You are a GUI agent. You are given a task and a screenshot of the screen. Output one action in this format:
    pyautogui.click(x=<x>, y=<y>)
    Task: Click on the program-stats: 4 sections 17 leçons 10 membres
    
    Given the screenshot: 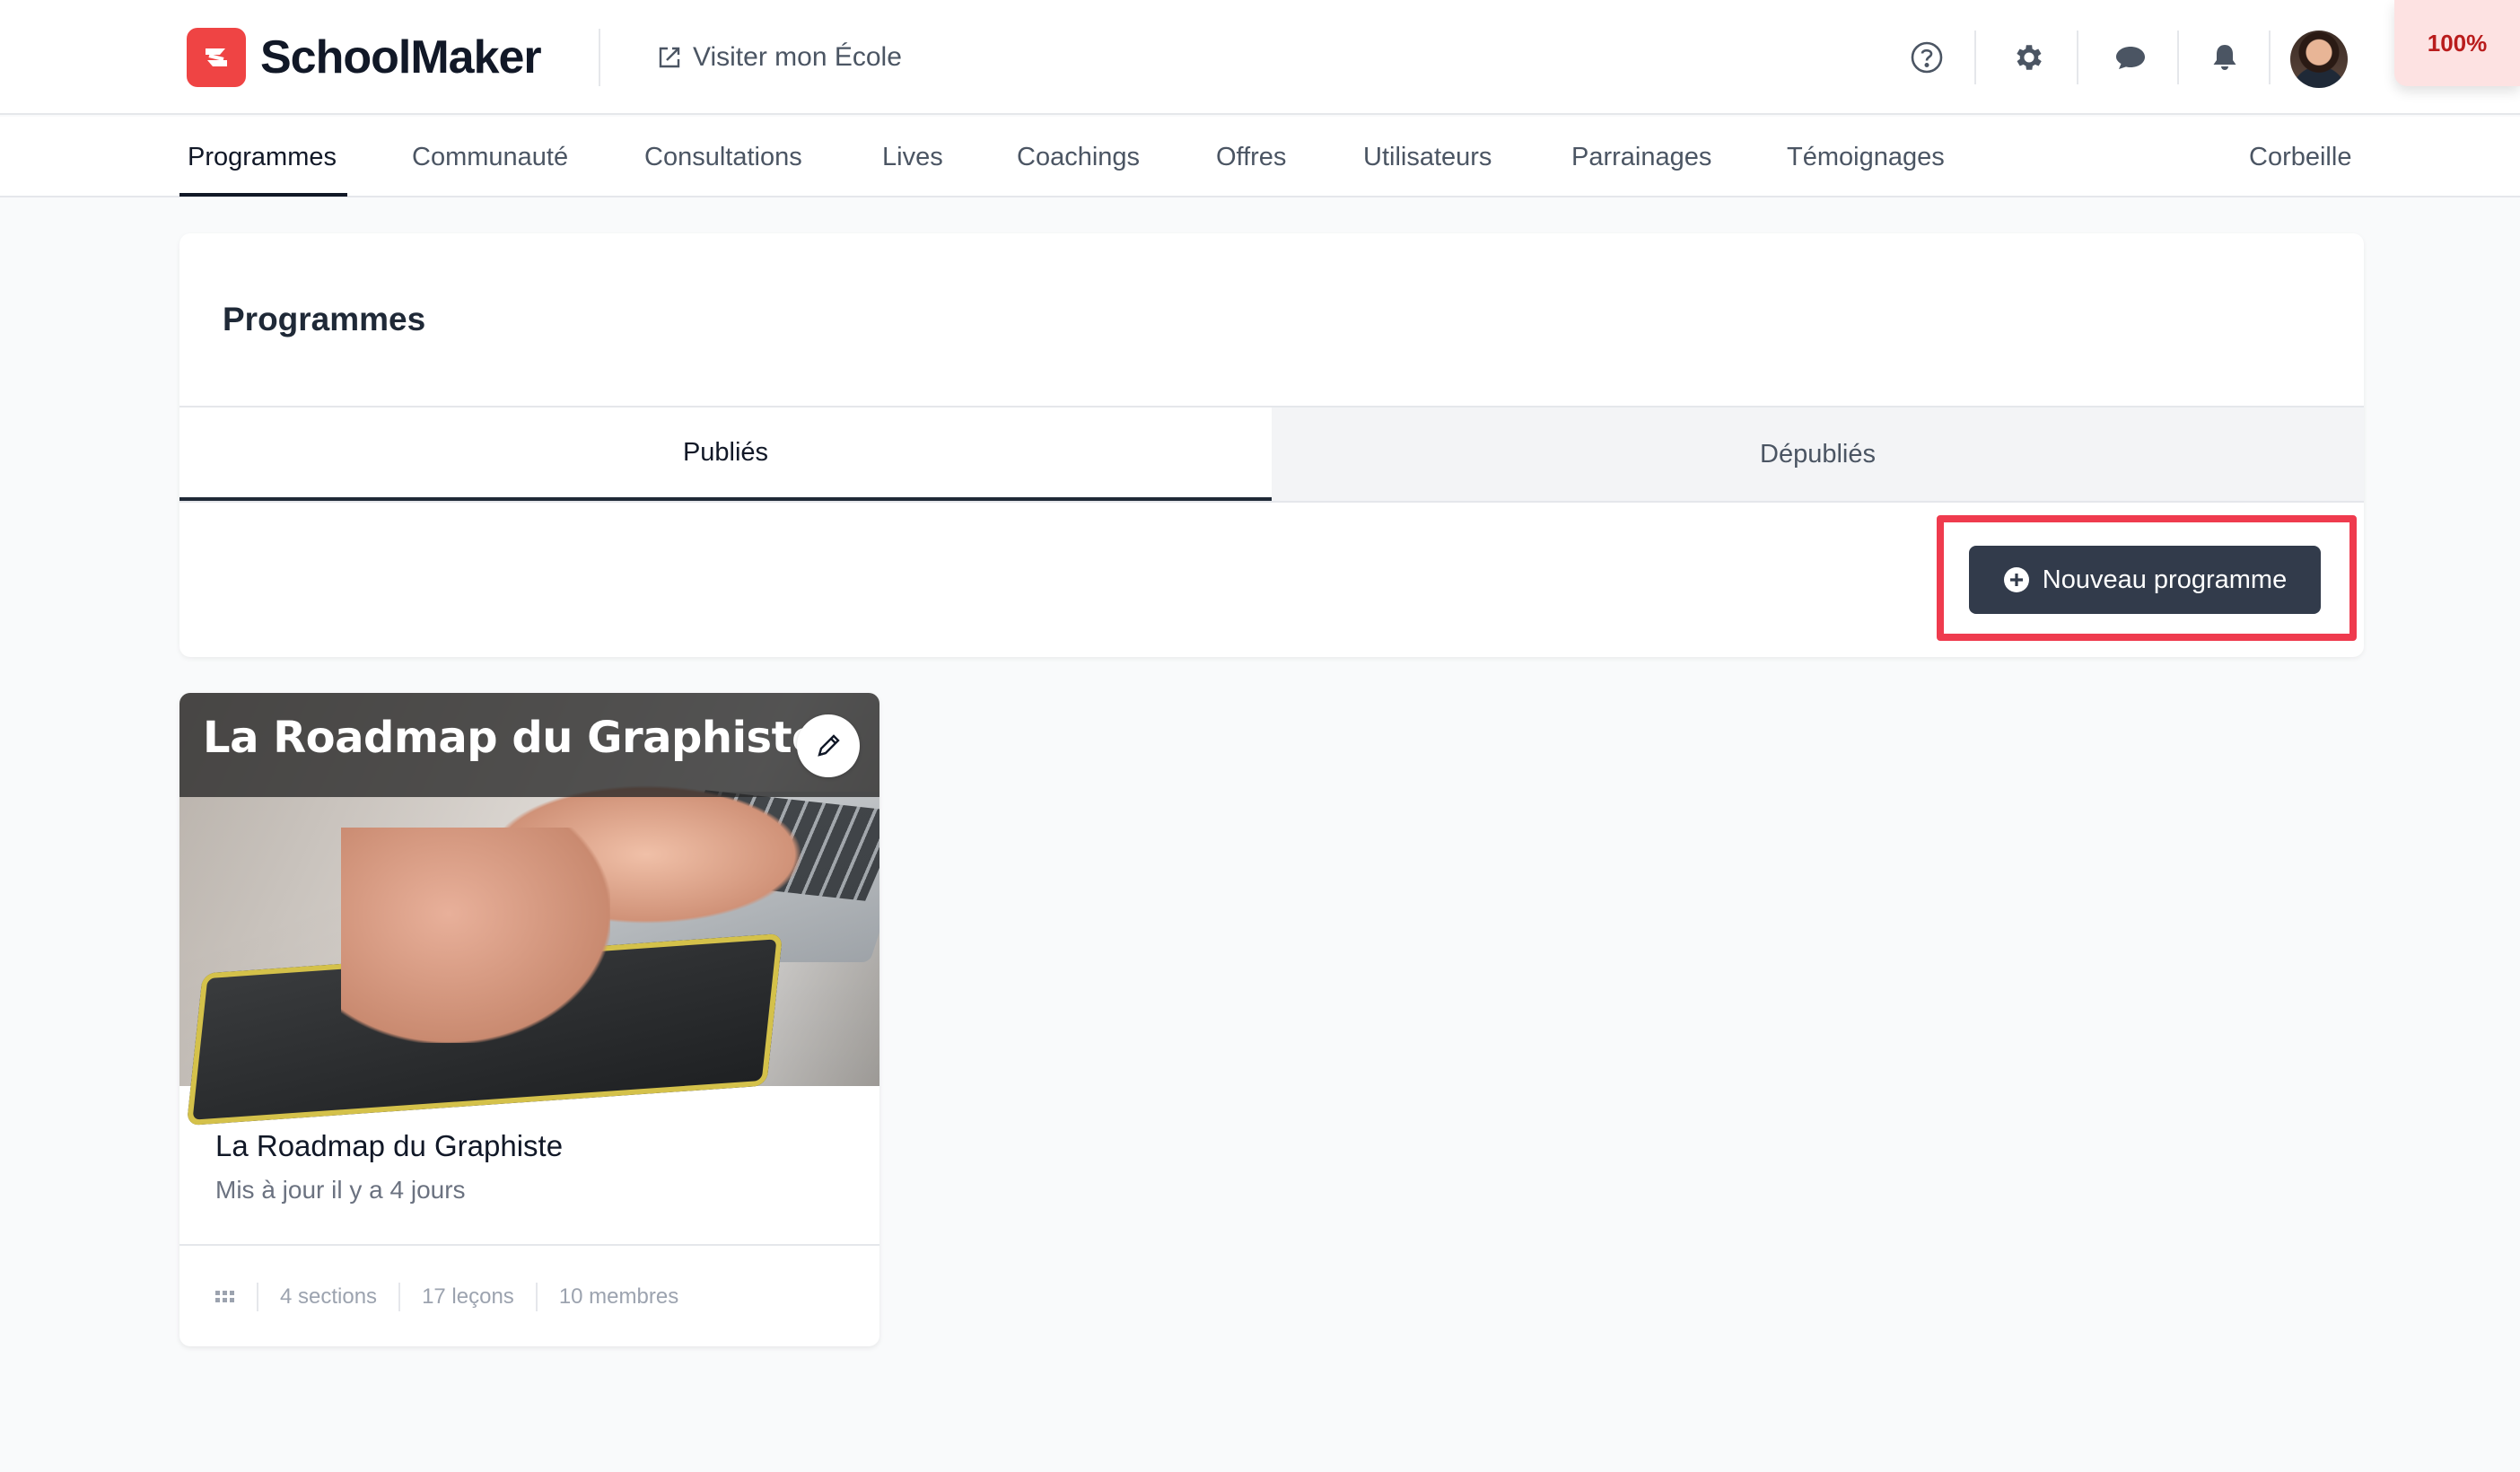 What is the action you would take?
    pyautogui.click(x=529, y=1297)
    